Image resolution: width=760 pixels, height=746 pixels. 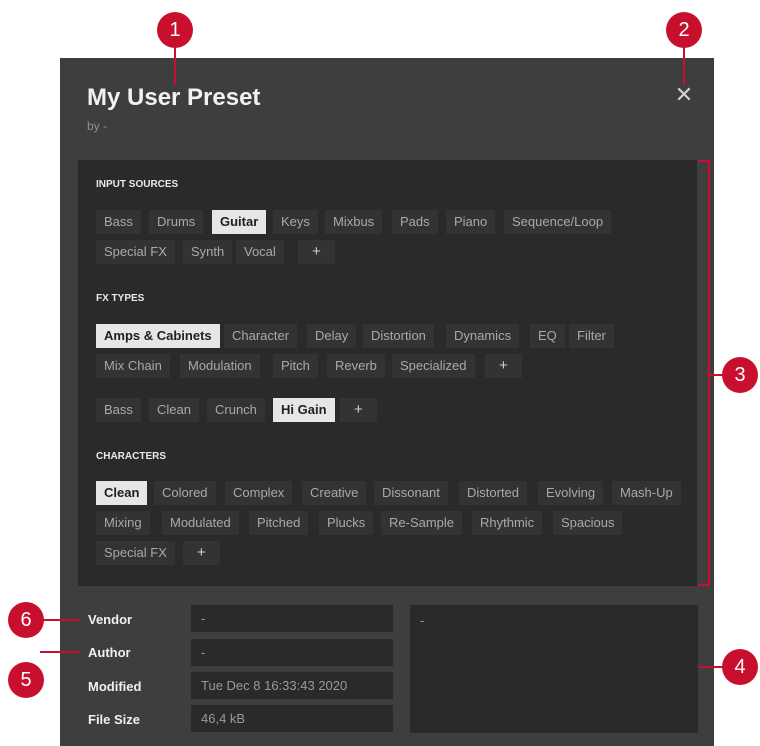 I want to click on tag-fx-modulation: Modulation, so click(x=220, y=366).